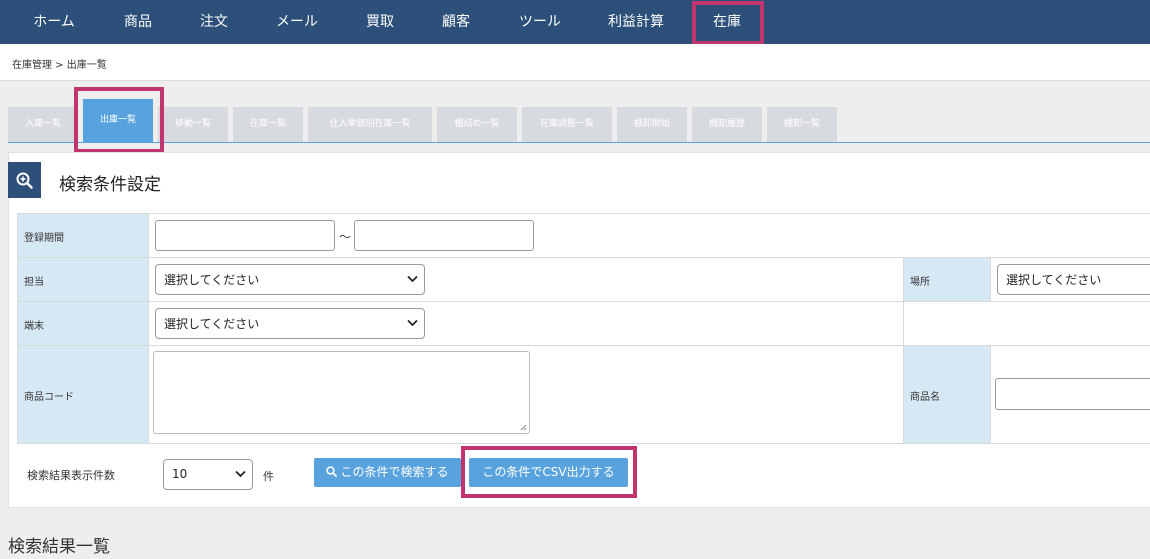 The height and width of the screenshot is (559, 1150). What do you see at coordinates (540, 22) in the screenshot?
I see `nav-tools: ツール` at bounding box center [540, 22].